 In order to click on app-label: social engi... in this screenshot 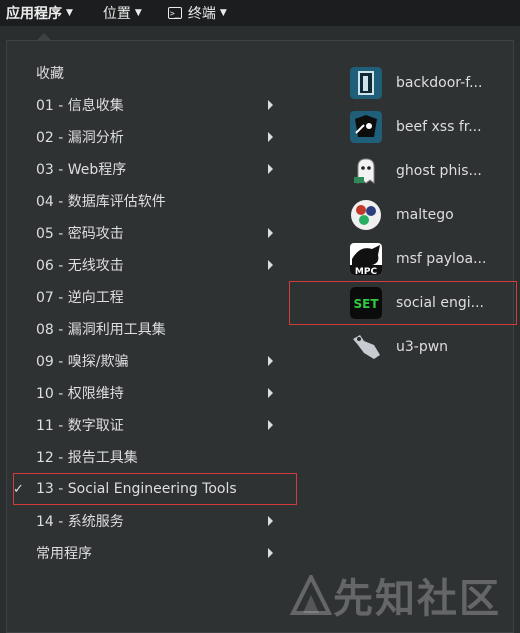, I will do `click(440, 303)`.